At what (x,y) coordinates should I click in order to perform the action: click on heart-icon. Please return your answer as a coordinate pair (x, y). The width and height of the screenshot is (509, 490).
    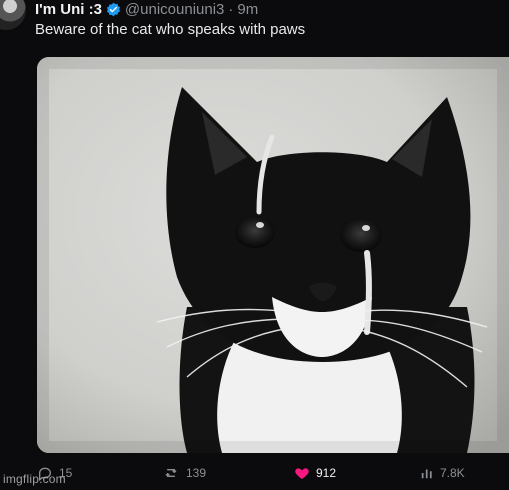
    Looking at the image, I should click on (302, 473).